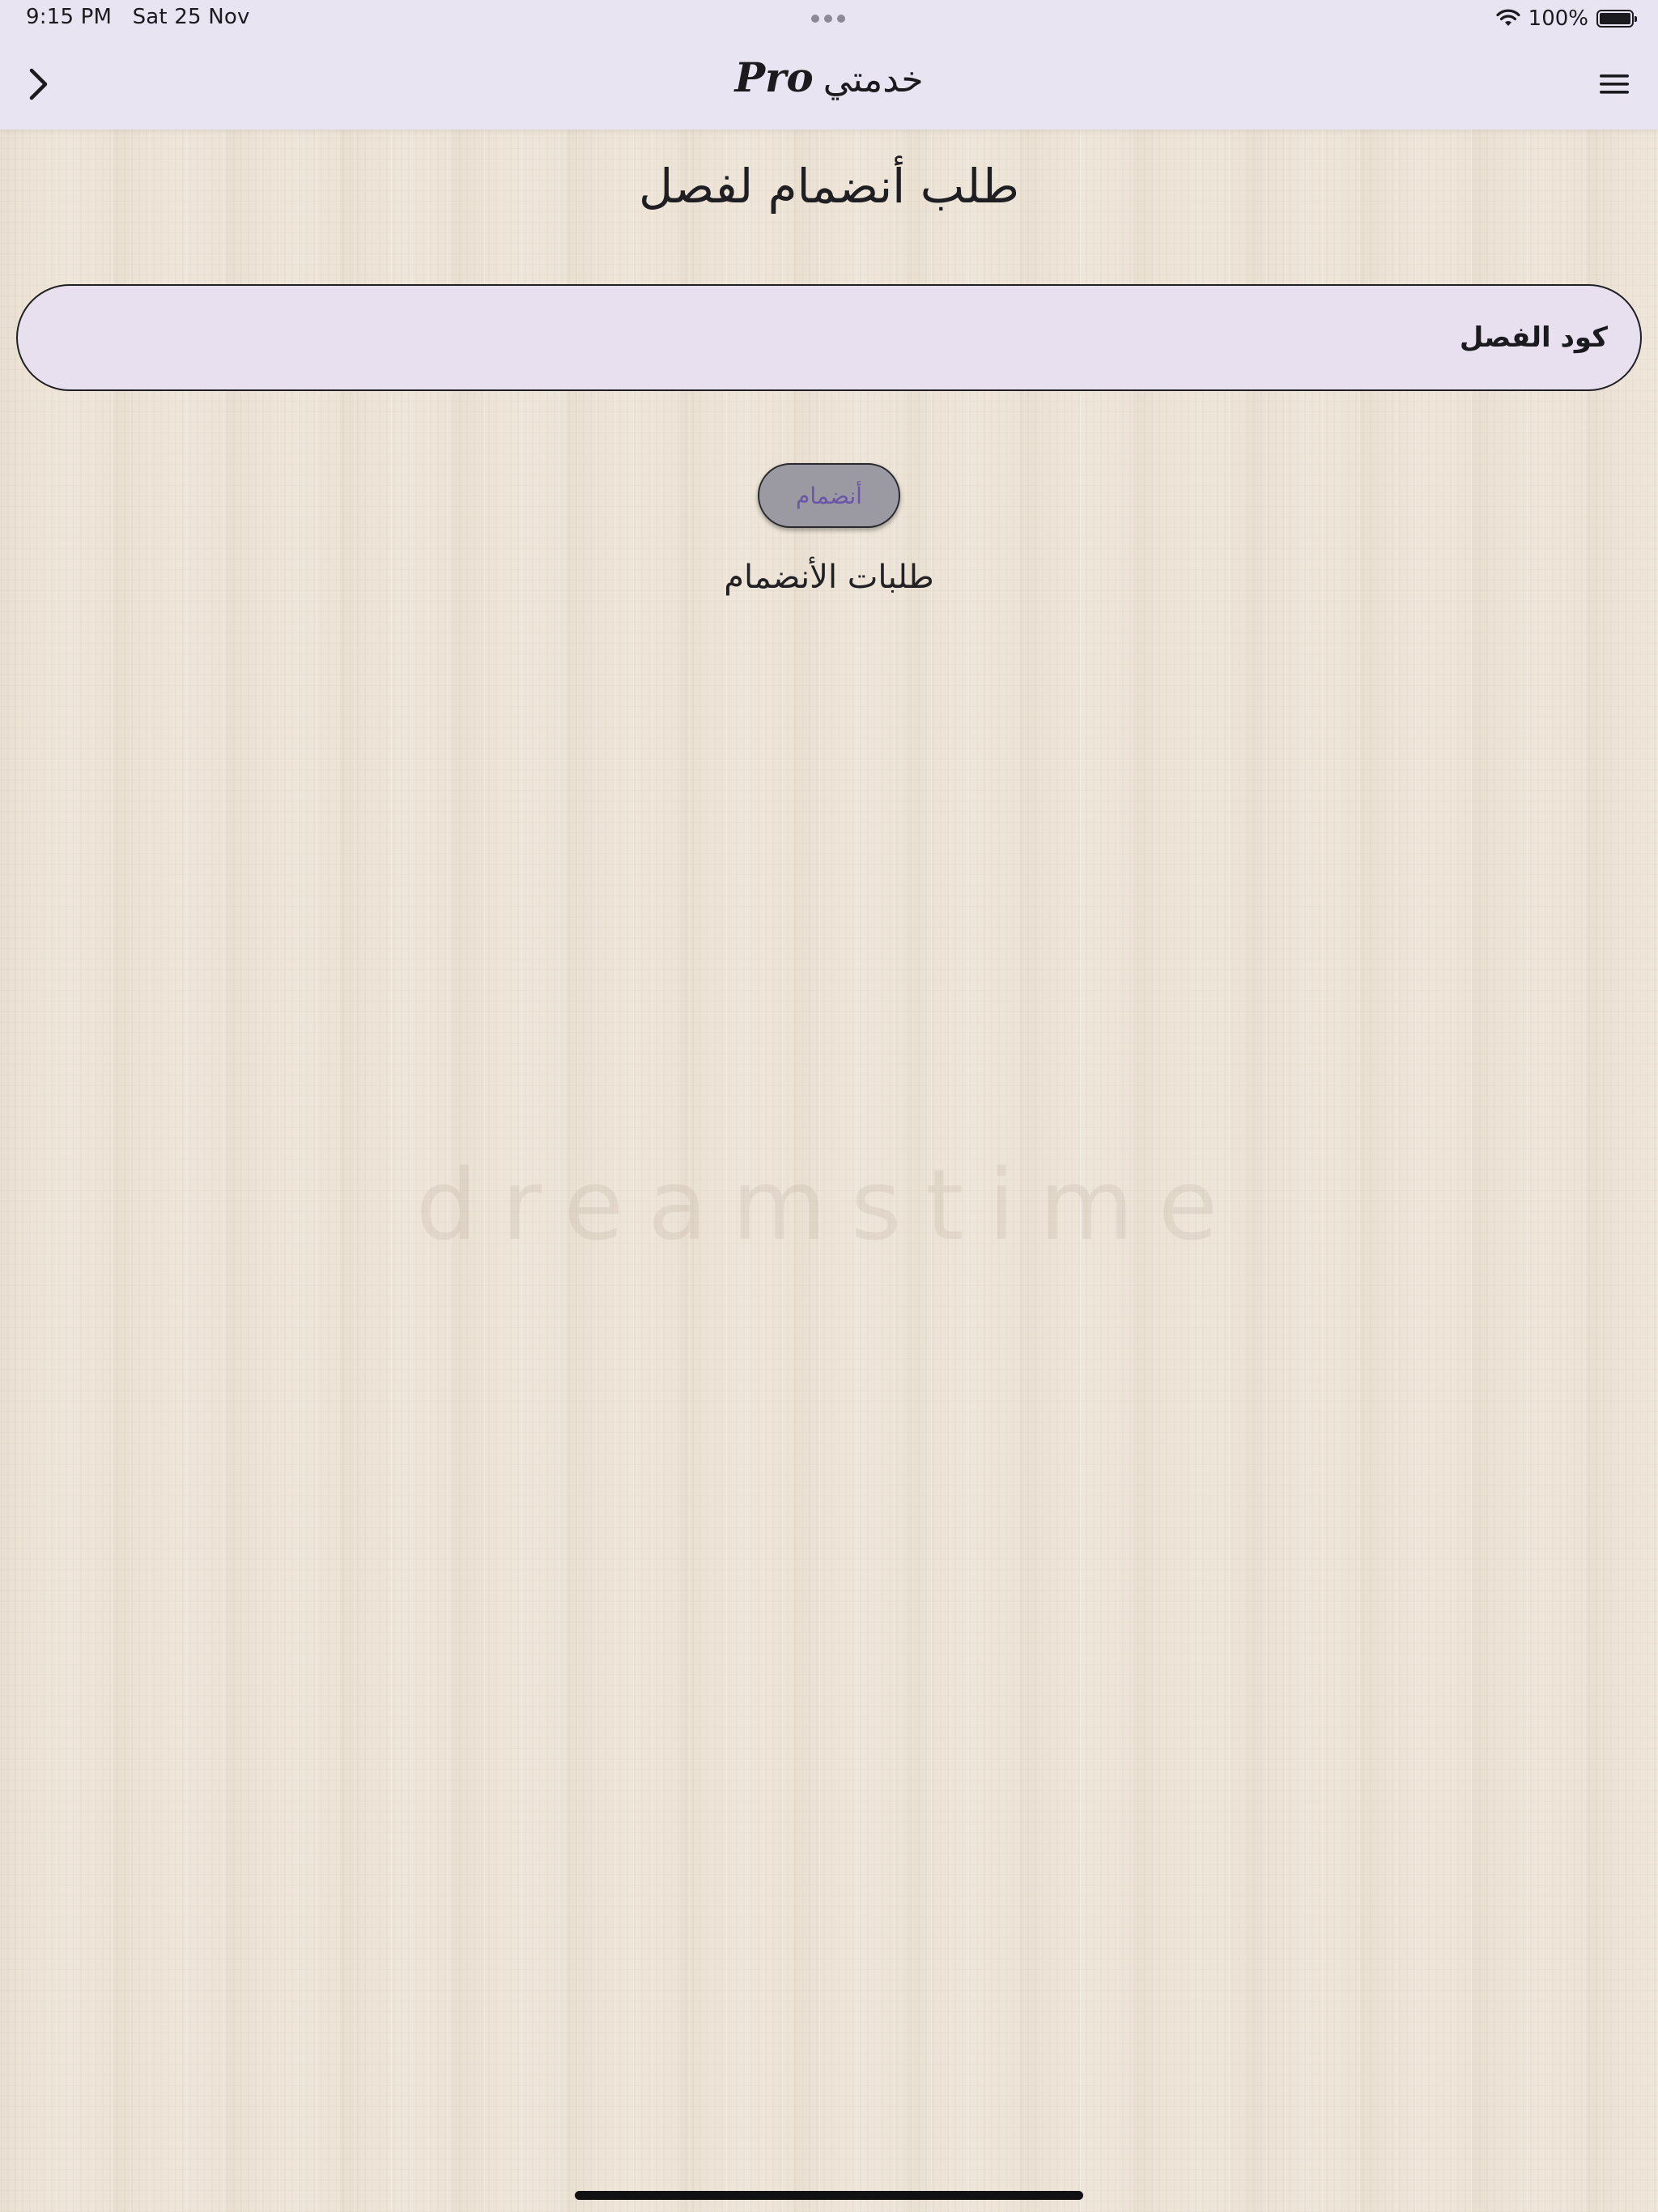  I want to click on join-button: أنضمام, so click(829, 496).